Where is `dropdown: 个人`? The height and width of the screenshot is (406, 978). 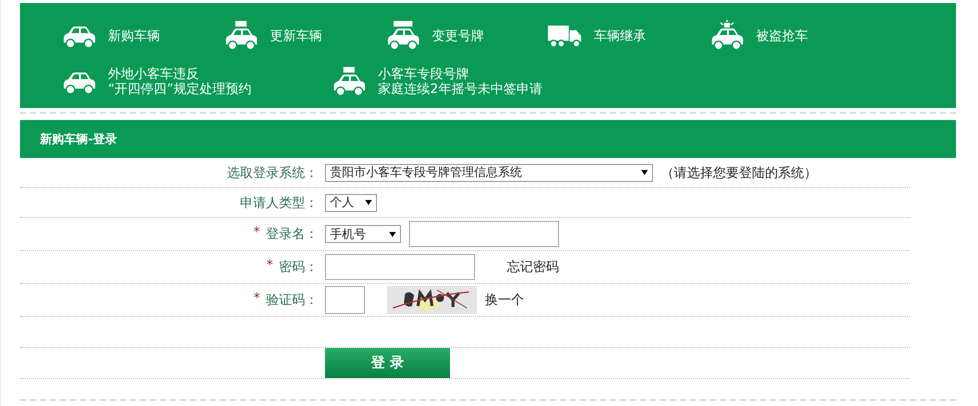
dropdown: 个人 is located at coordinates (351, 203).